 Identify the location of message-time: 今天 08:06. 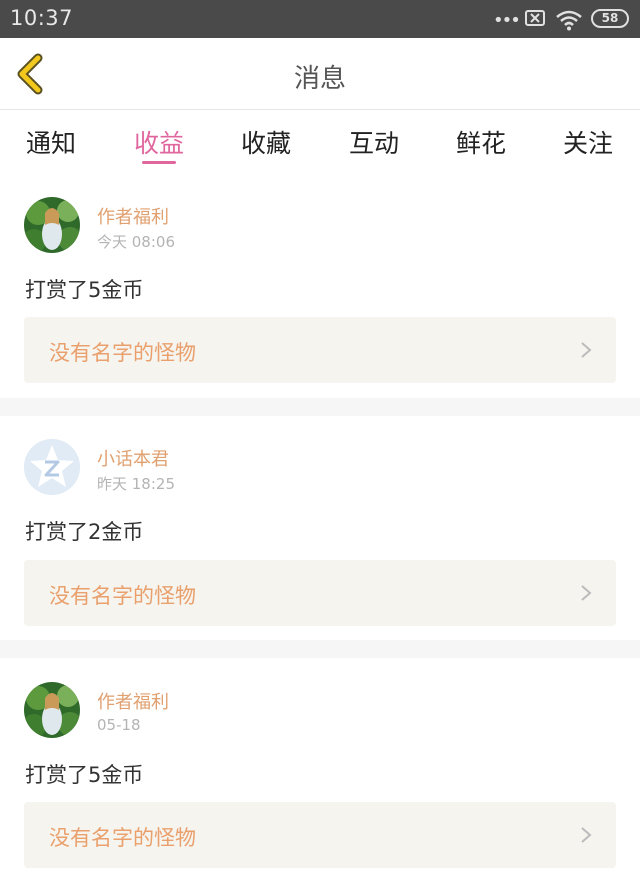
(136, 242).